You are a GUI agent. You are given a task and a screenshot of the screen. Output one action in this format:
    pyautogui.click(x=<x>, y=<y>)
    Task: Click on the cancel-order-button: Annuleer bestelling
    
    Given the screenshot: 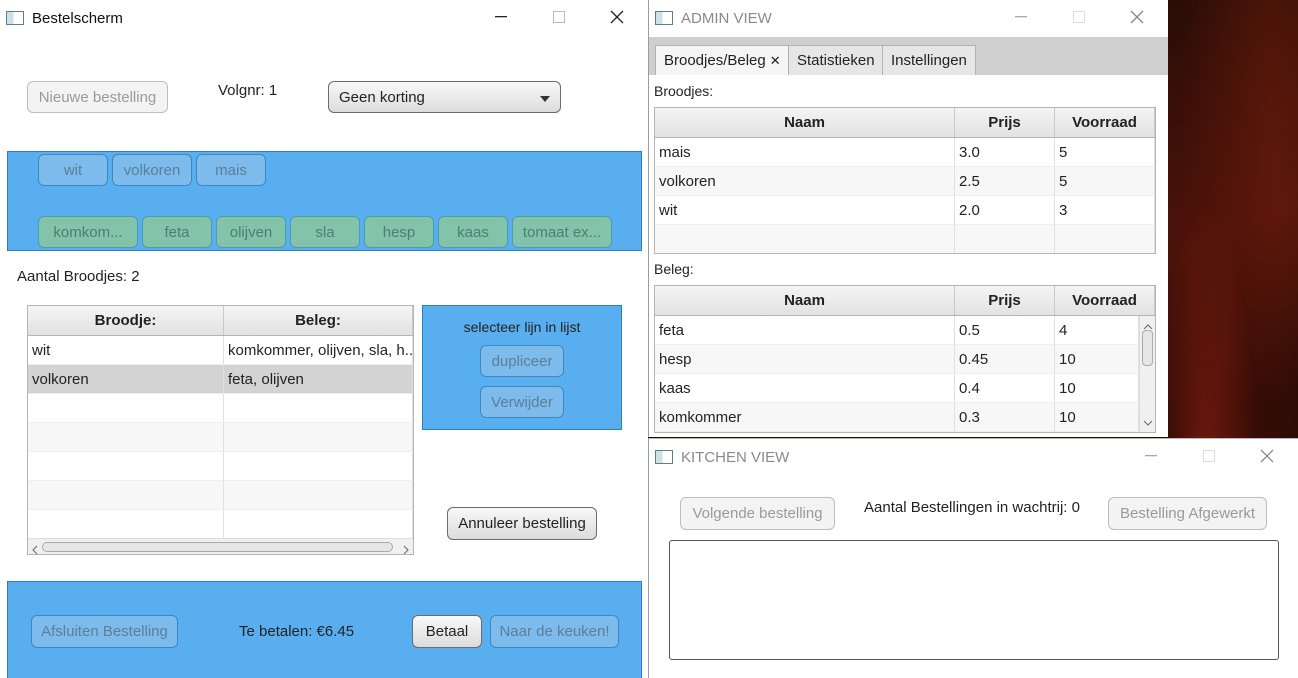 What is the action you would take?
    pyautogui.click(x=522, y=523)
    